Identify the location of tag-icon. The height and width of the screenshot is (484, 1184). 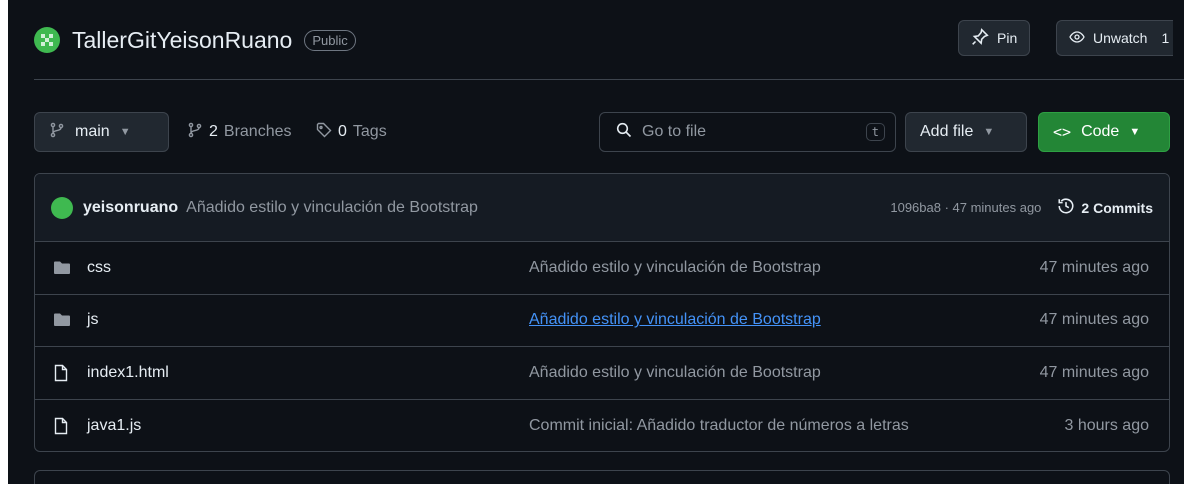
(324, 132).